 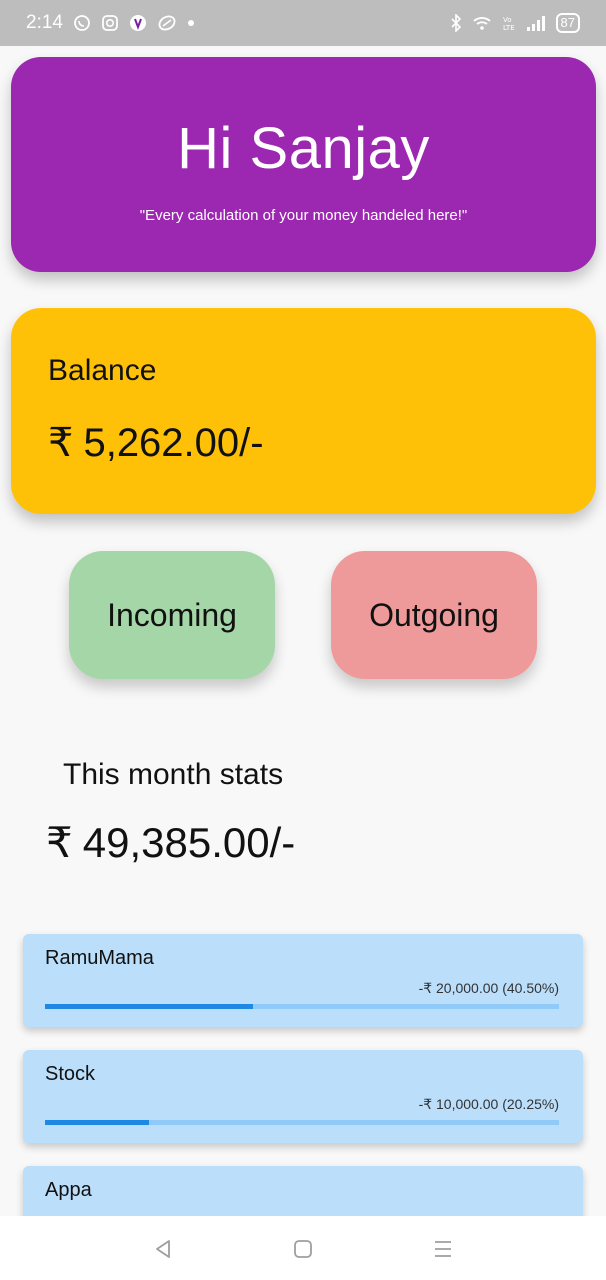 I want to click on expense-amount: -₹ 10,000.00 (20.25%), so click(x=488, y=1104).